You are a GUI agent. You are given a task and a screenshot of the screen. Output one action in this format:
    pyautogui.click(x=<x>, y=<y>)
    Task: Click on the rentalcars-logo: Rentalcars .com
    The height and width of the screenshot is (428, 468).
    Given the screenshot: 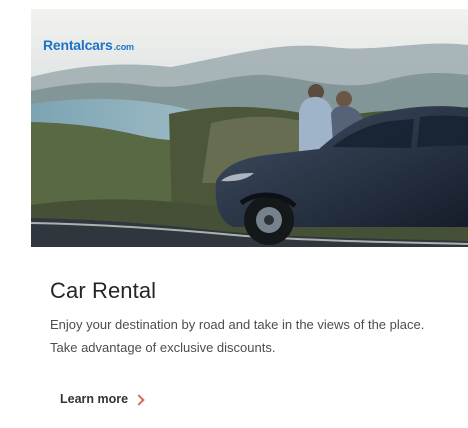 What is the action you would take?
    pyautogui.click(x=88, y=45)
    